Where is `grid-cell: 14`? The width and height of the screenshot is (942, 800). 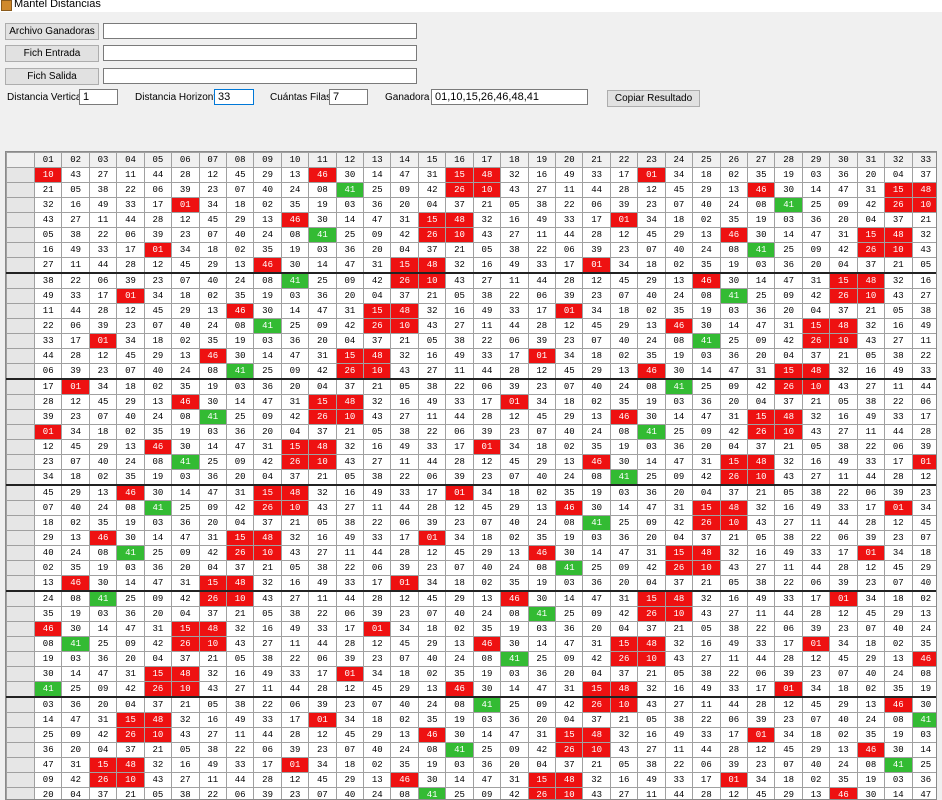 grid-cell: 14 is located at coordinates (514, 689).